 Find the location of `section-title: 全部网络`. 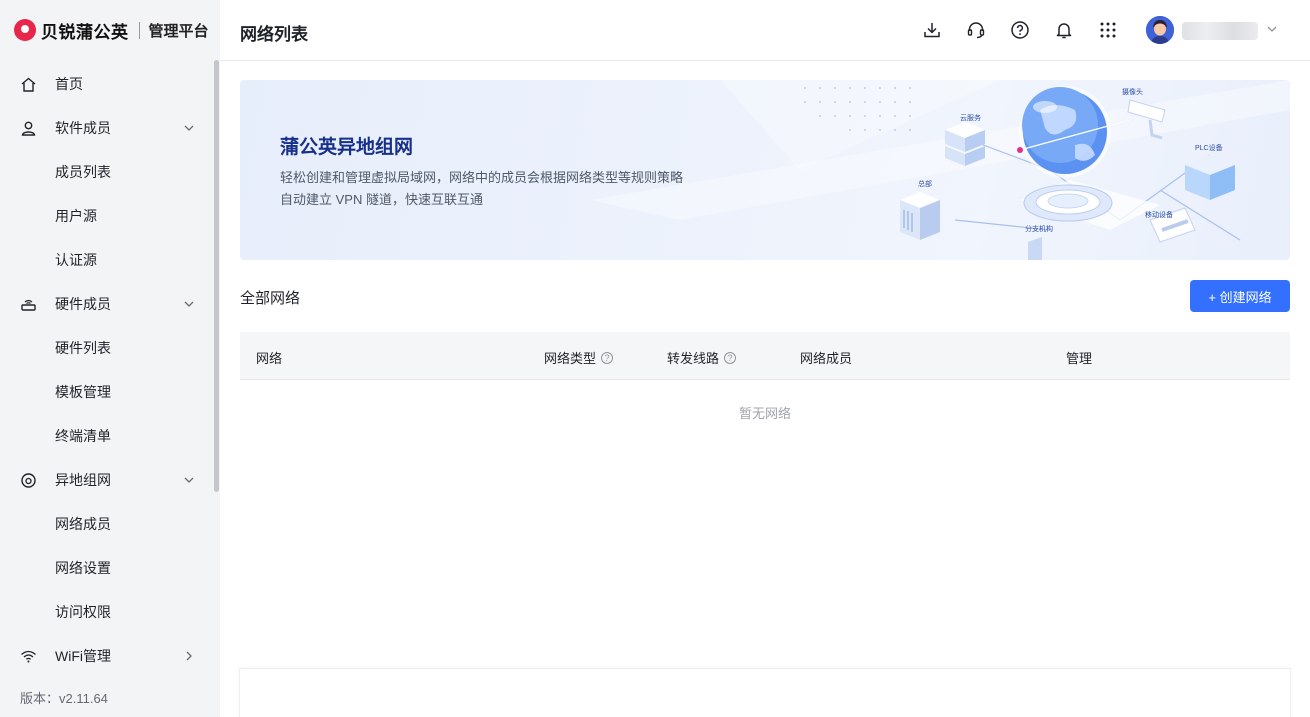

section-title: 全部网络 is located at coordinates (270, 298).